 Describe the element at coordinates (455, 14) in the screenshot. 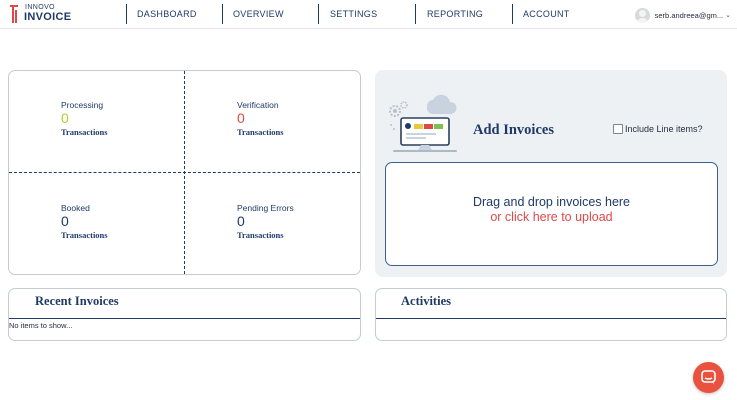

I see `nav-item-reporting: REPORTING` at that location.